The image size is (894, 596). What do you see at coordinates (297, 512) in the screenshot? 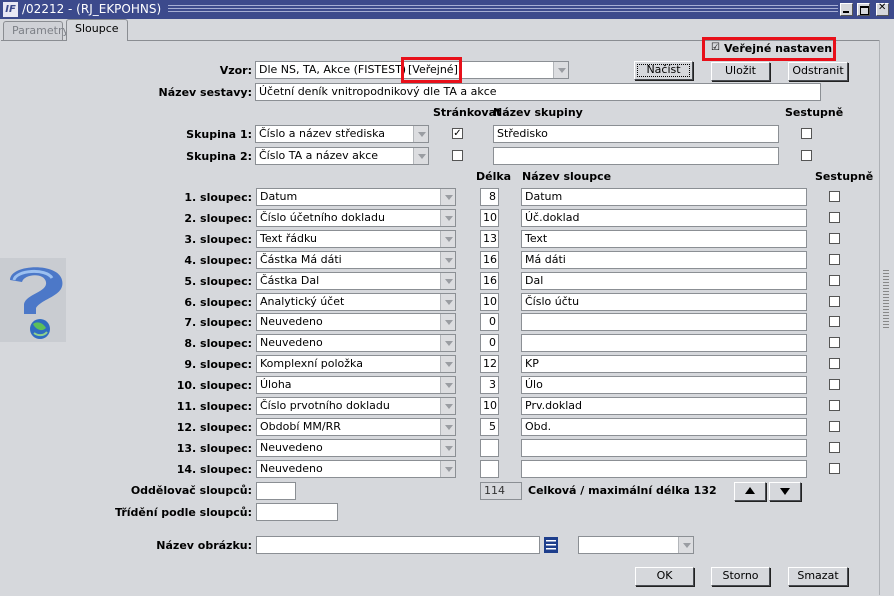
I see `sorting-input` at bounding box center [297, 512].